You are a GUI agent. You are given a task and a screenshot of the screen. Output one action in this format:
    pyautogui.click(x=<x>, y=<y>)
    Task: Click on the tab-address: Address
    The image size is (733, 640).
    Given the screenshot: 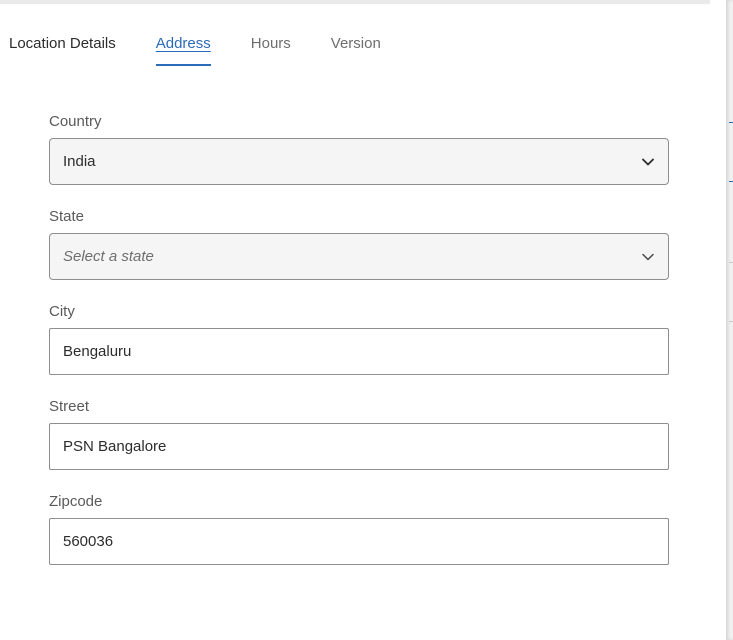 What is the action you would take?
    pyautogui.click(x=183, y=51)
    